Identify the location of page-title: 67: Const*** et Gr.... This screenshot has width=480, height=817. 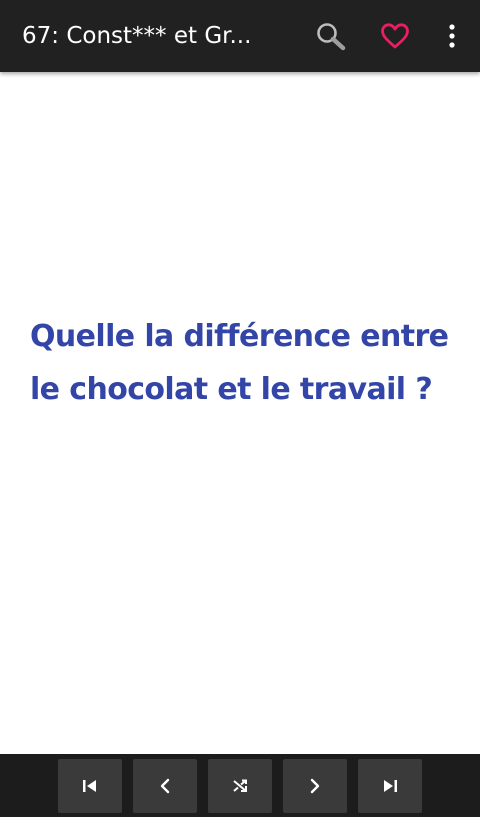
(137, 36).